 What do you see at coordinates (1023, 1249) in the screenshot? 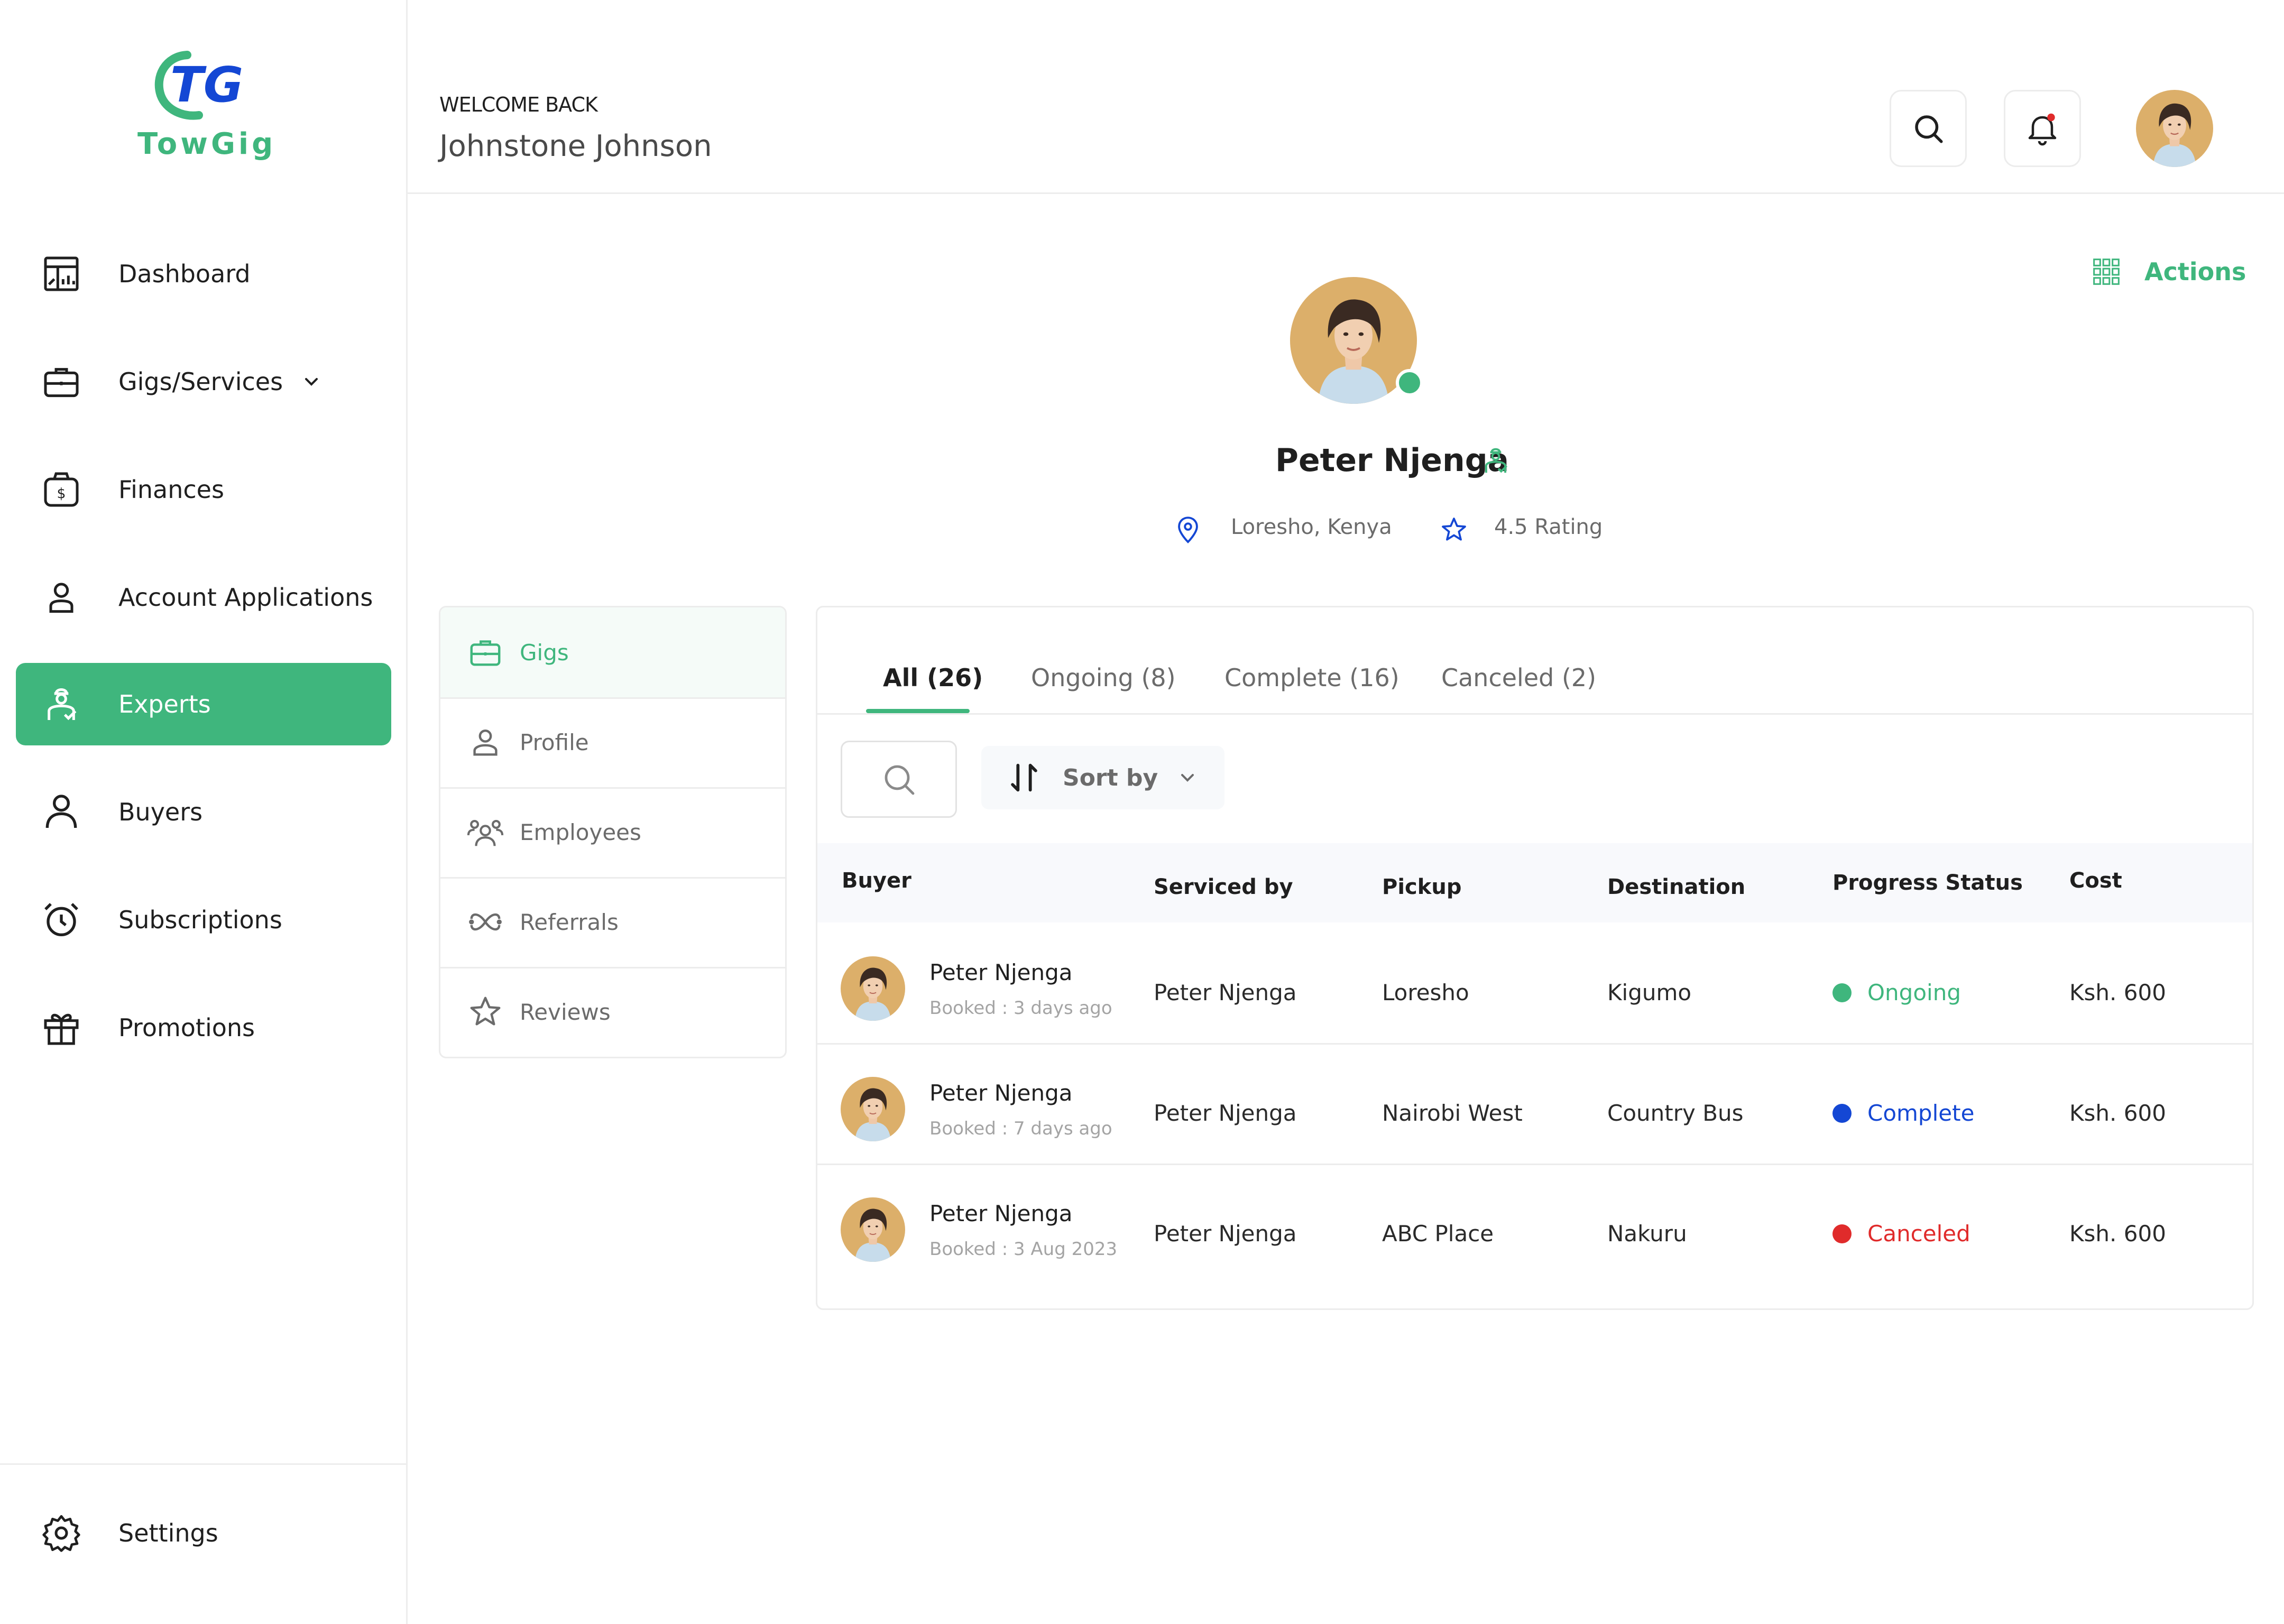
I see `booked-time: Booked : 3 Aug 2023` at bounding box center [1023, 1249].